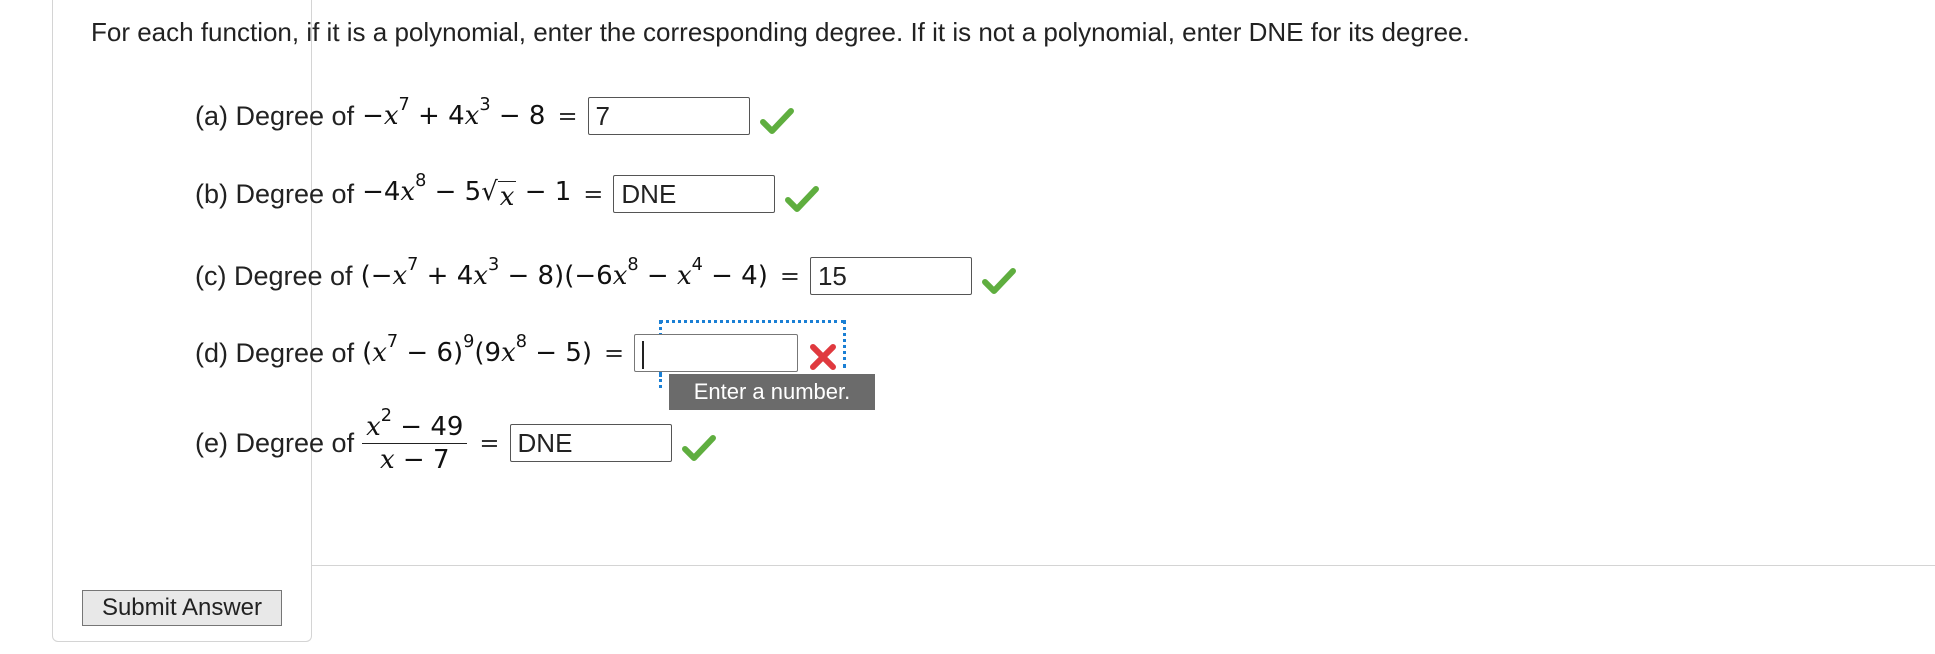 The width and height of the screenshot is (1935, 654). I want to click on question-b-label: (b) Degree of, so click(275, 193).